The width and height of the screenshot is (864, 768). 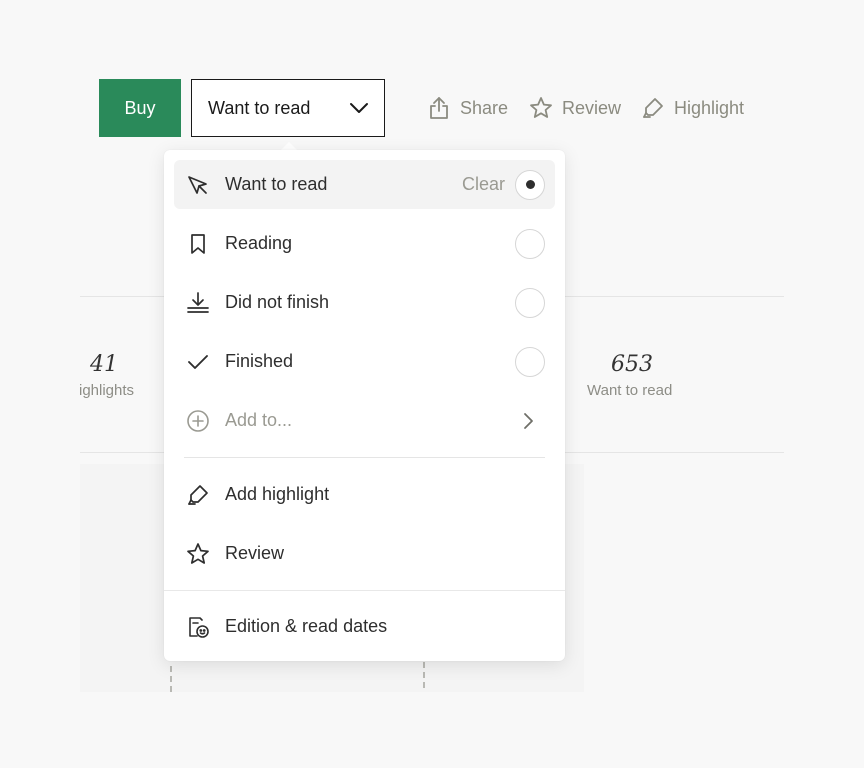 What do you see at coordinates (107, 390) in the screenshot?
I see `highlights-label: ighlights` at bounding box center [107, 390].